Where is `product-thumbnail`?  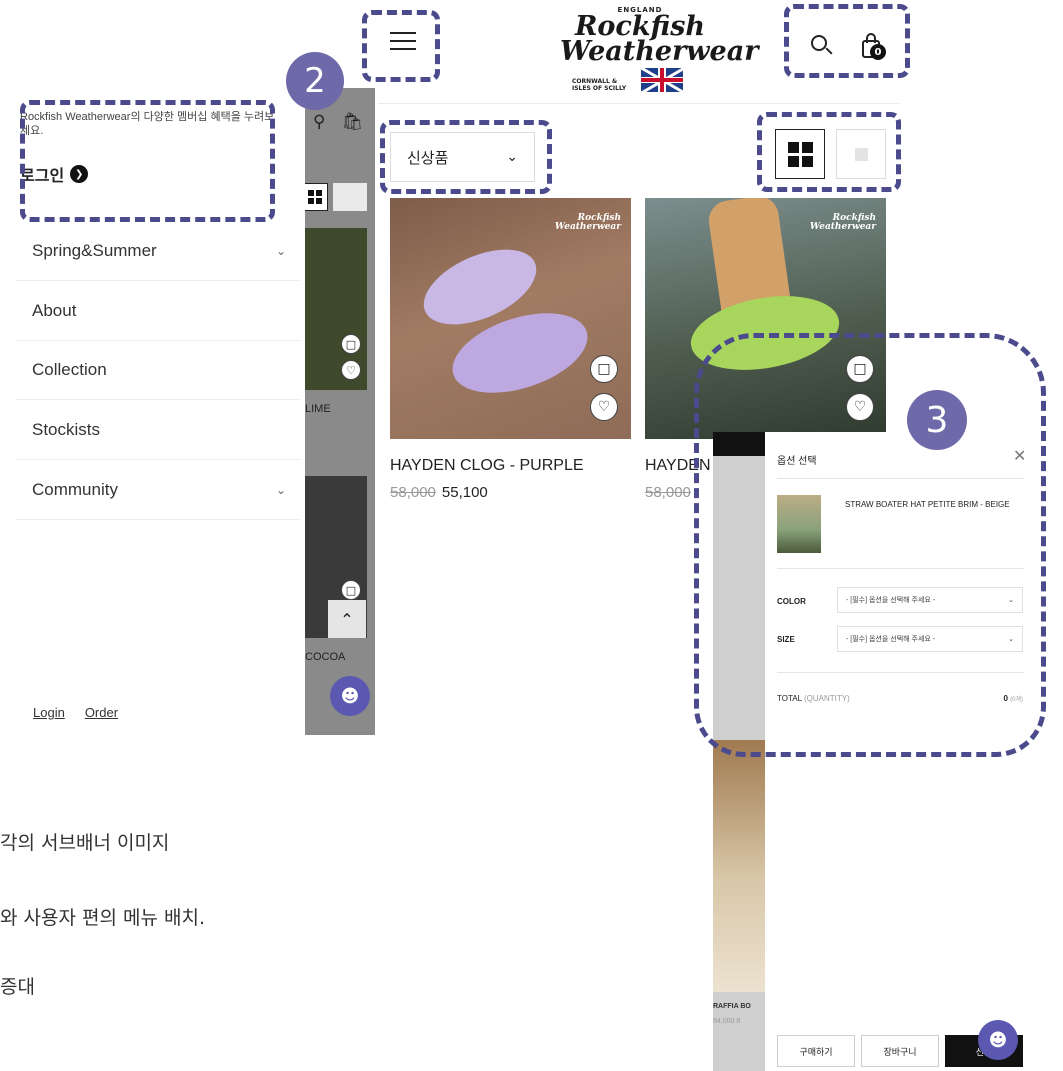 product-thumbnail is located at coordinates (799, 524).